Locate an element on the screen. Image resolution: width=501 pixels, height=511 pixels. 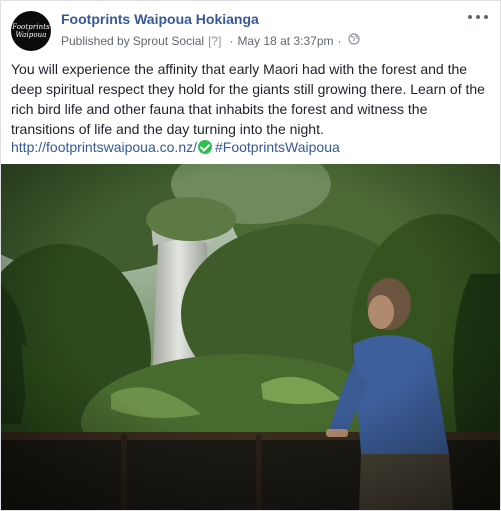
avatar-logo-text: Footprints Waipoua is located at coordinates (31, 31).